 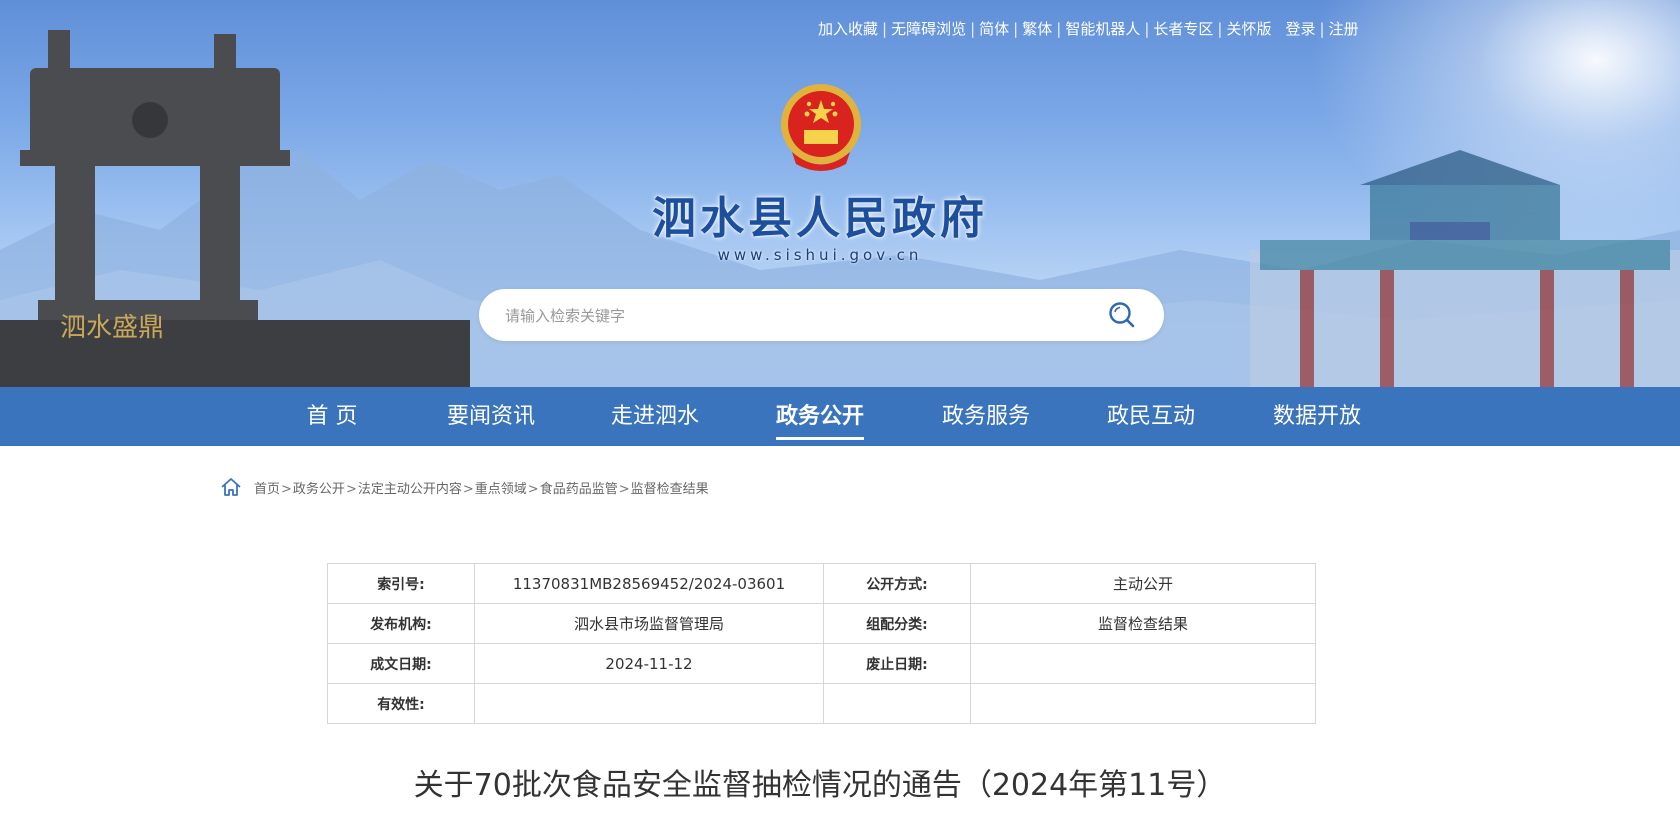 I want to click on expire-label: 废止日期:, so click(x=897, y=663).